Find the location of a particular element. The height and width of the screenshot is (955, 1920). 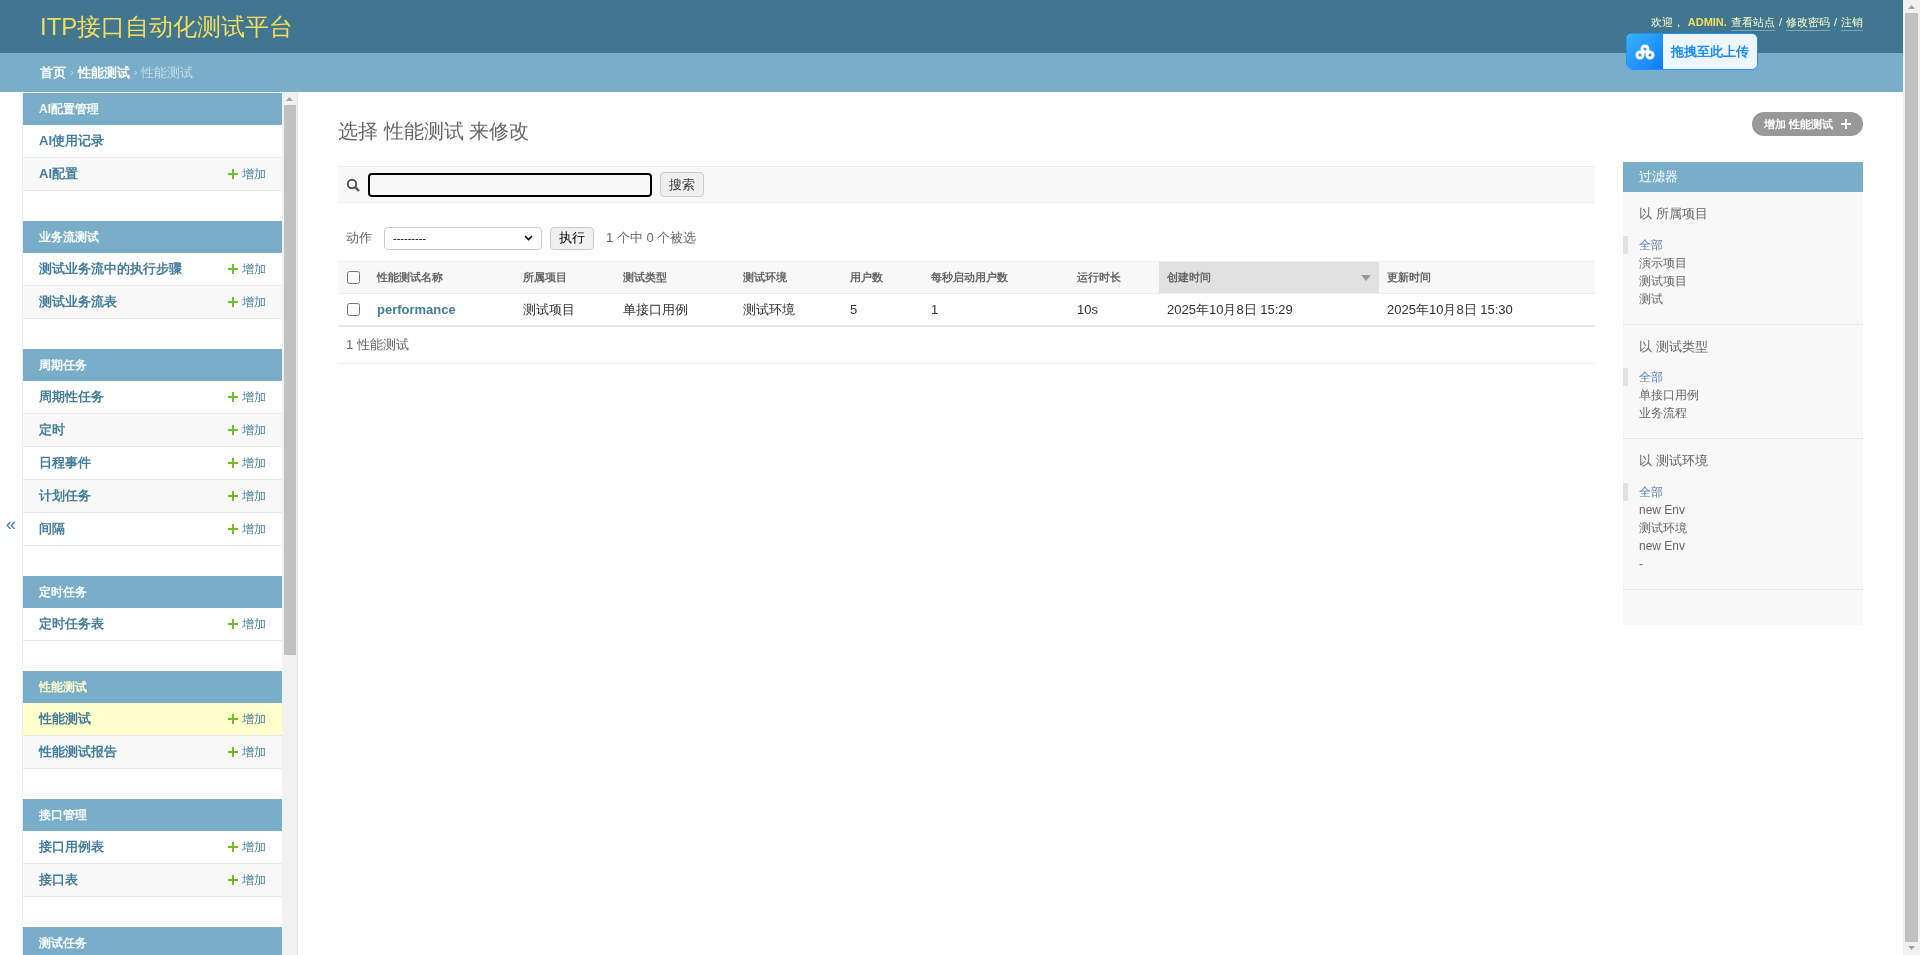

column-header: 性能测试名称 is located at coordinates (442, 277).